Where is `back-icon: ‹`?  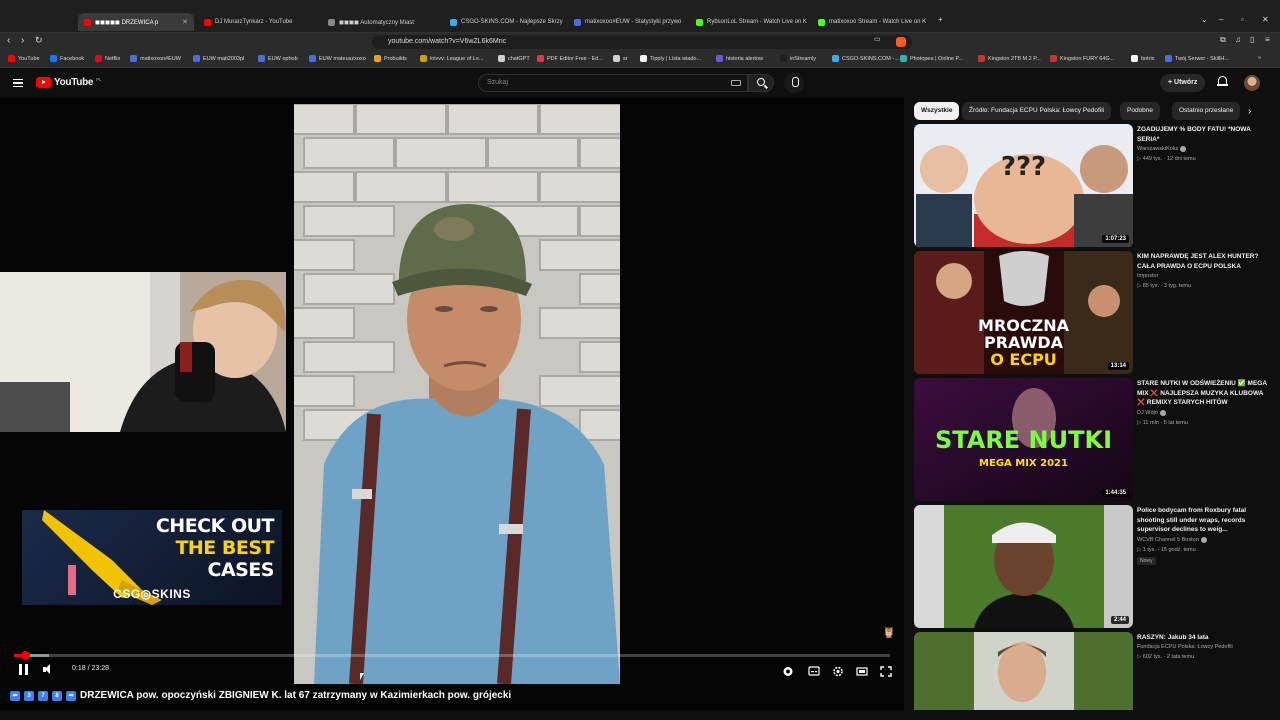
back-icon: ‹ is located at coordinates (8, 40).